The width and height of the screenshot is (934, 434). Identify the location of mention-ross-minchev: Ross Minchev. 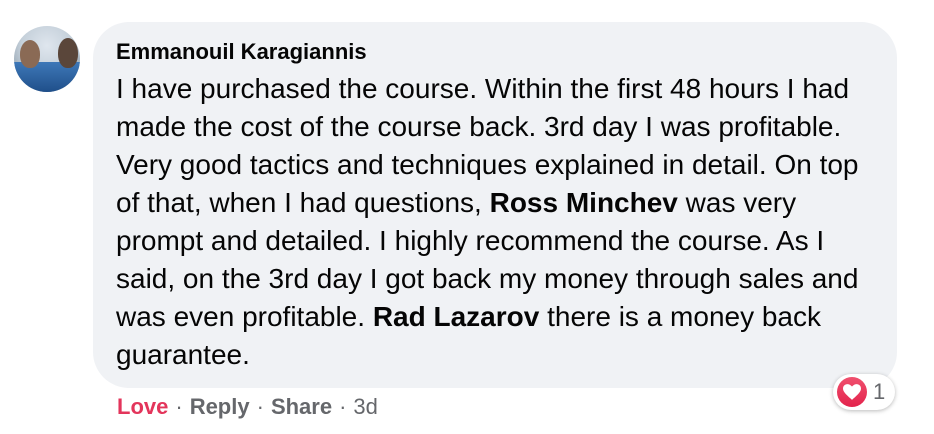
(584, 202).